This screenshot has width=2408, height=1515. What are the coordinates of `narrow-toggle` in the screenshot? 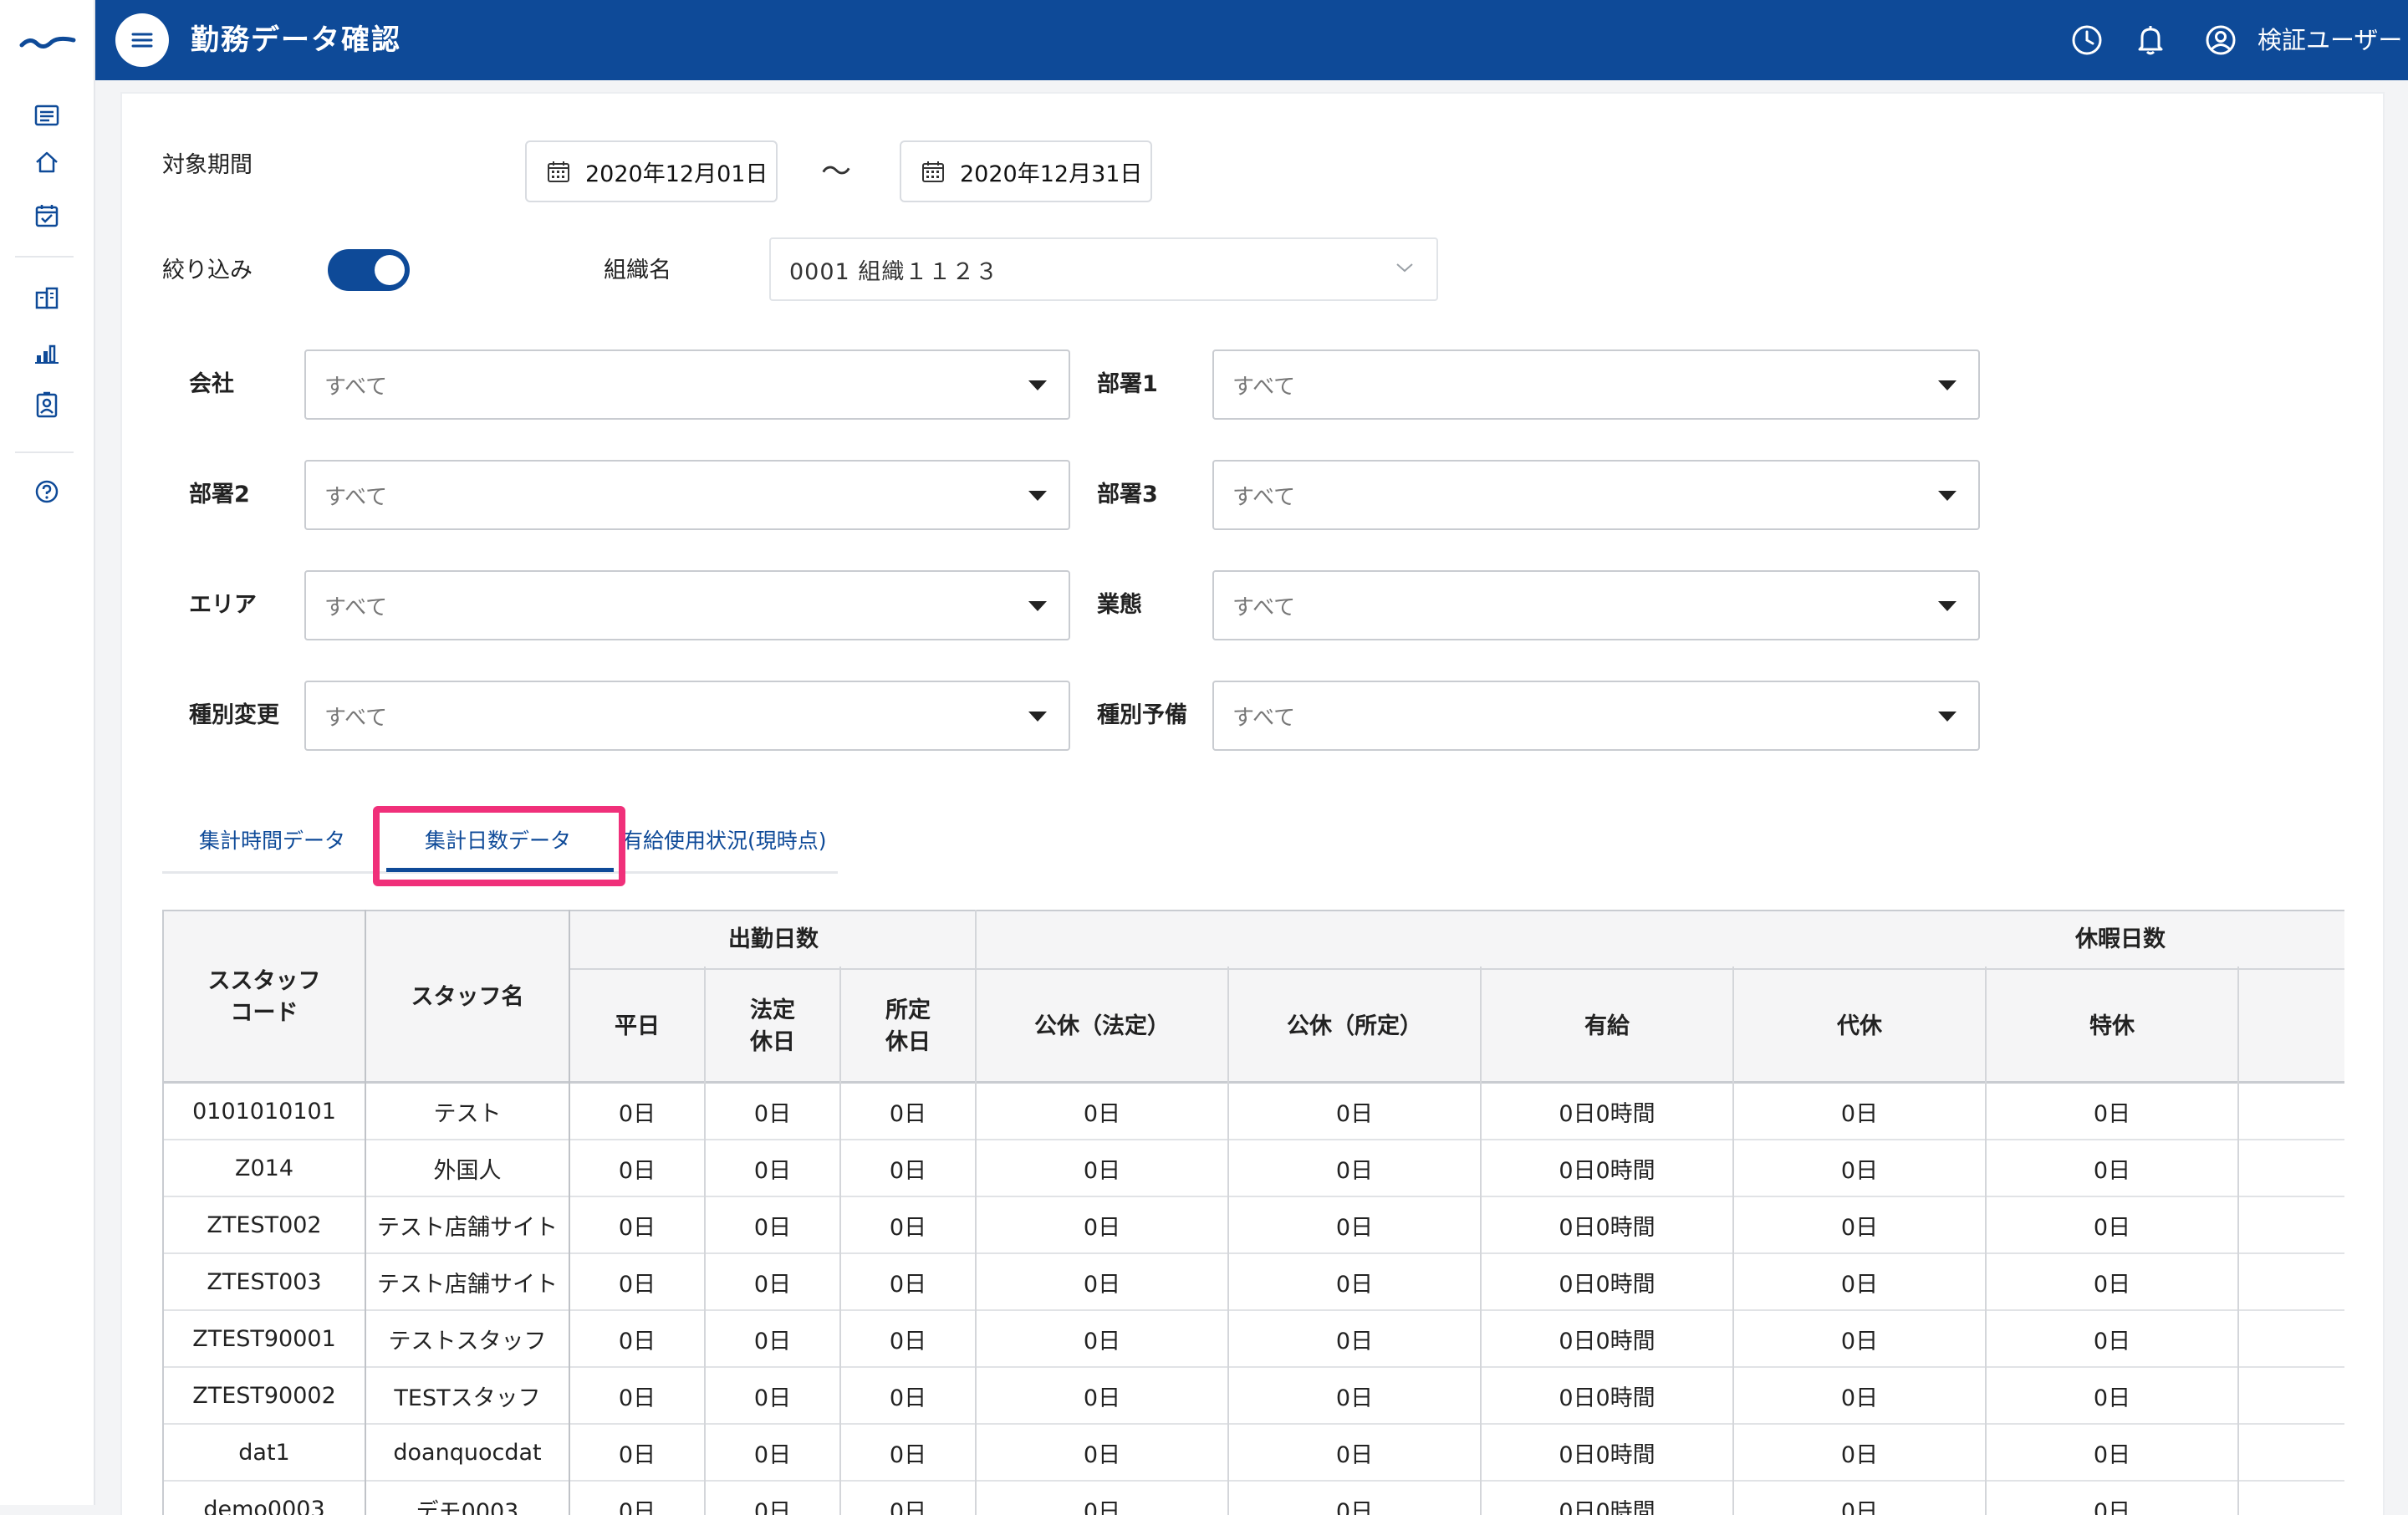 It's located at (369, 270).